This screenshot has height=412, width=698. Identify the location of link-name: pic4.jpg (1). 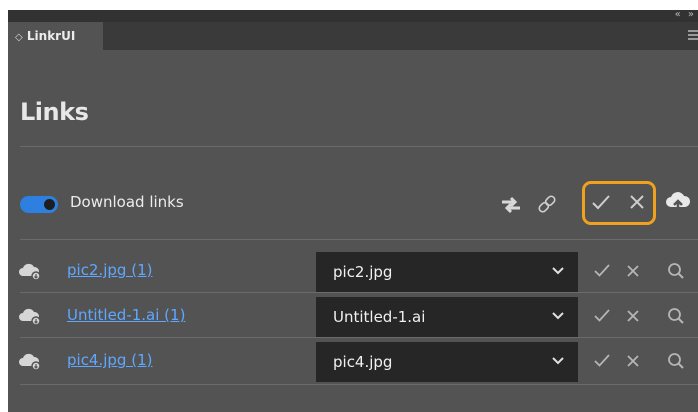
(109, 360).